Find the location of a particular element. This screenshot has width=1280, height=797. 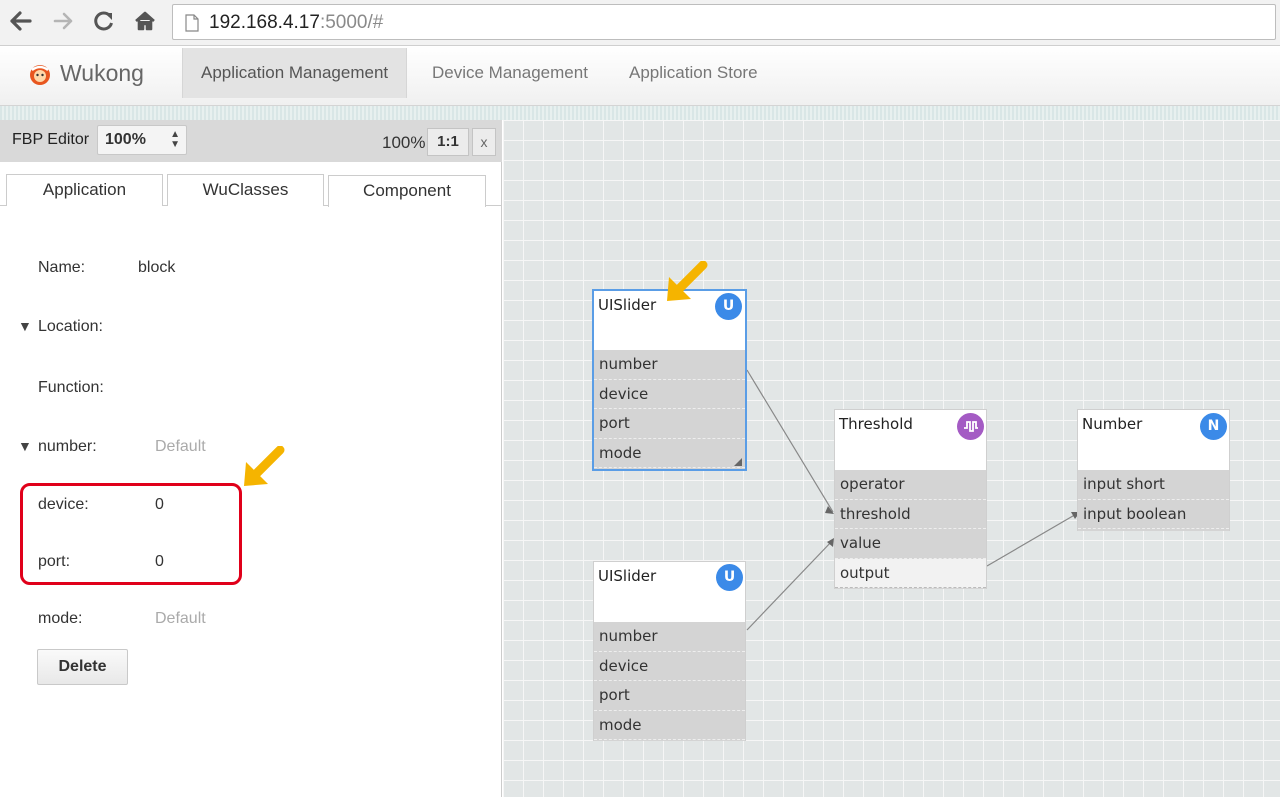

resize-handle-icon is located at coordinates (738, 462).